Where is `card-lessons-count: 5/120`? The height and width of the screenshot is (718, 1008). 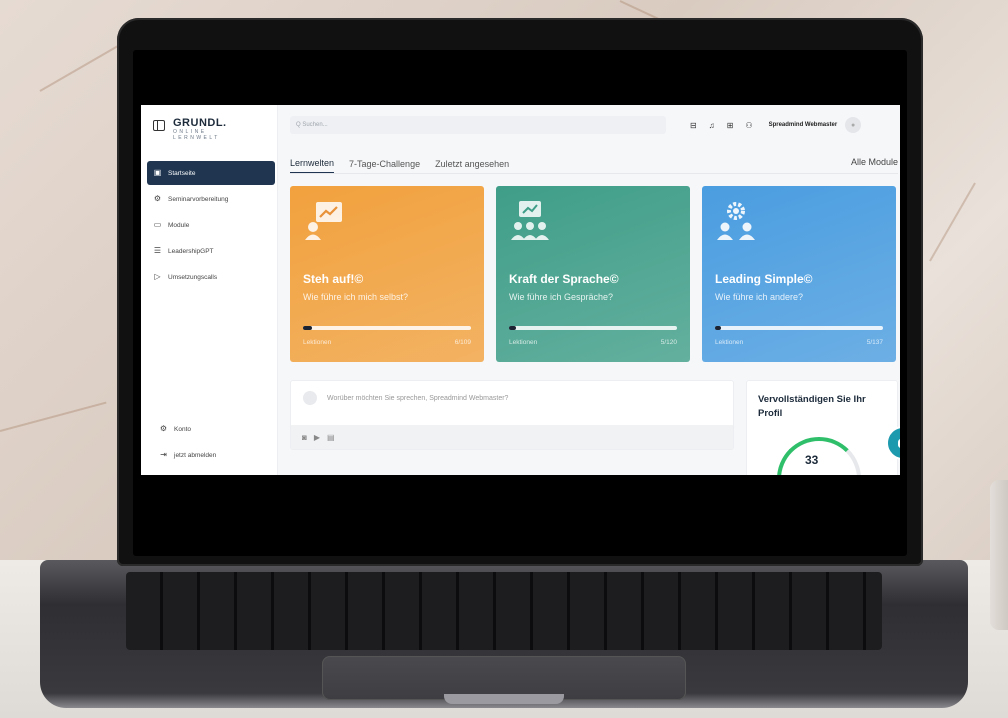 card-lessons-count: 5/120 is located at coordinates (668, 342).